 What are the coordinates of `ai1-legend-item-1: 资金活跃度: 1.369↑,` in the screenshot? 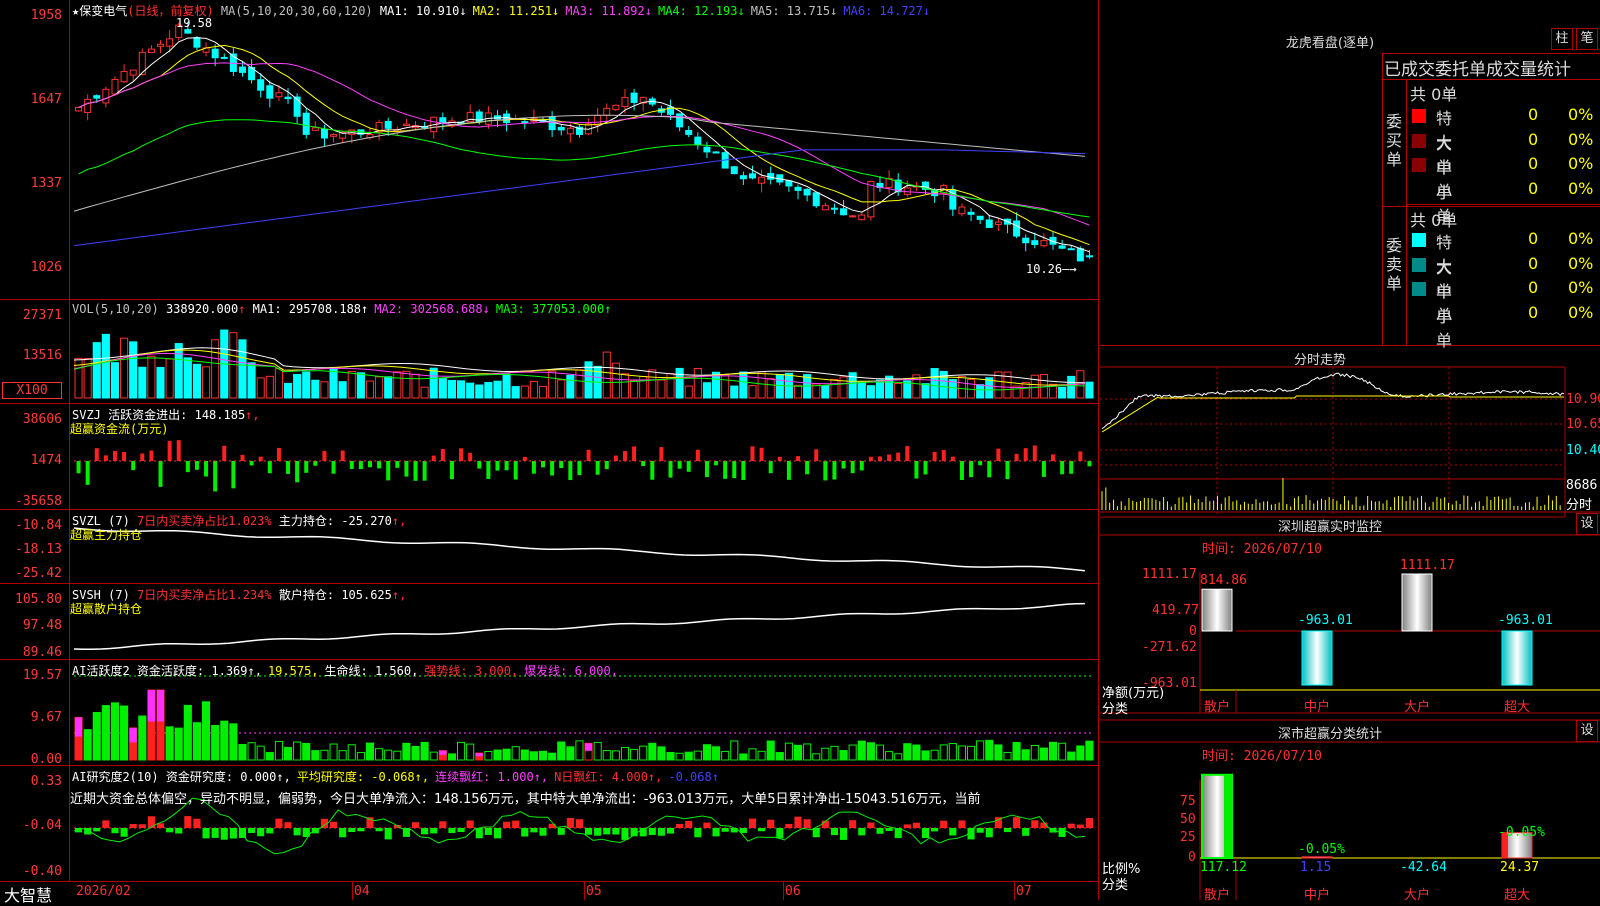 It's located at (199, 671).